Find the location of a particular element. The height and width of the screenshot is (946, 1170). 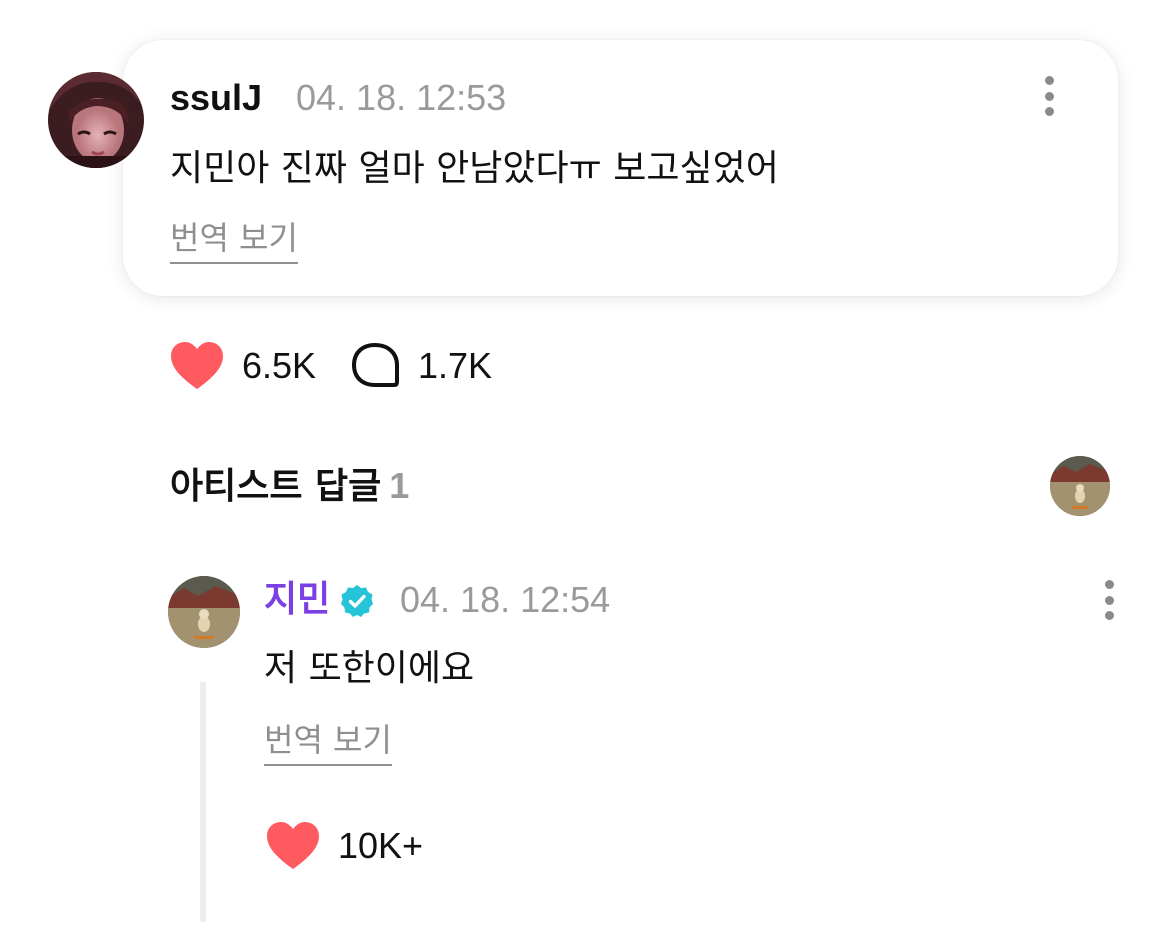

commenter-name: ssulJ is located at coordinates (216, 98).